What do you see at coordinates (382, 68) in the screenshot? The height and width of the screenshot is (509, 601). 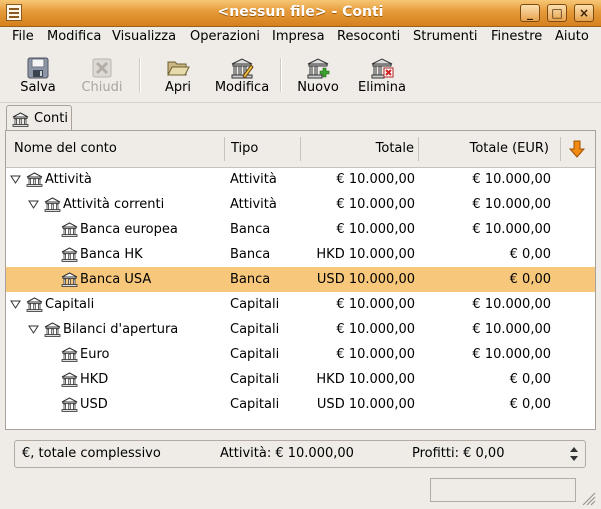 I see `delete-account-icon` at bounding box center [382, 68].